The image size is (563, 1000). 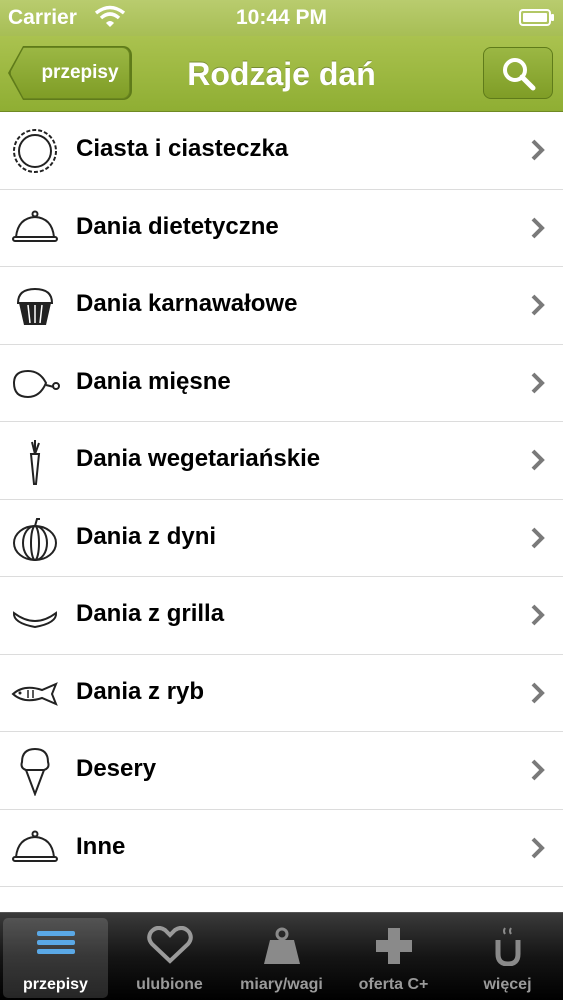 I want to click on tab-label: ulubione, so click(x=169, y=984).